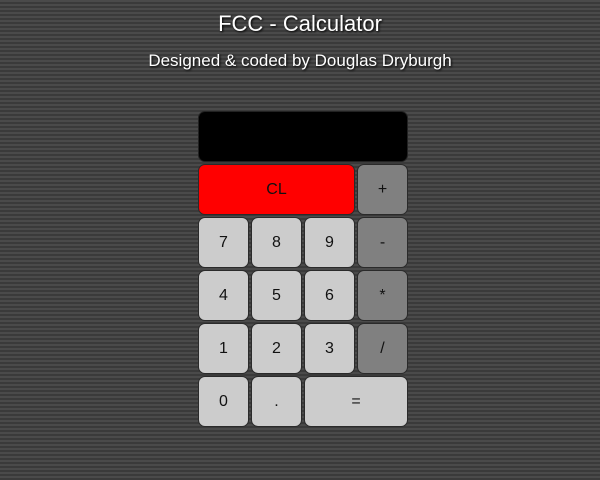 Image resolution: width=600 pixels, height=480 pixels. Describe the element at coordinates (223, 348) in the screenshot. I see `digit-1-button: 1` at that location.